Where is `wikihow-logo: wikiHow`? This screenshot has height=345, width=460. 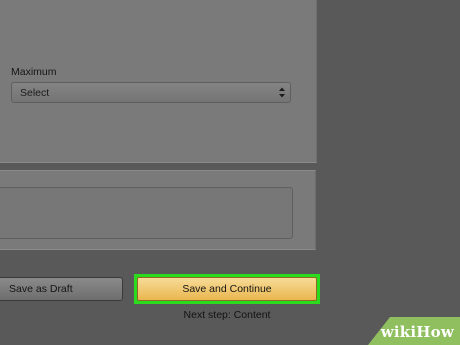 wikihow-logo: wikiHow is located at coordinates (414, 331).